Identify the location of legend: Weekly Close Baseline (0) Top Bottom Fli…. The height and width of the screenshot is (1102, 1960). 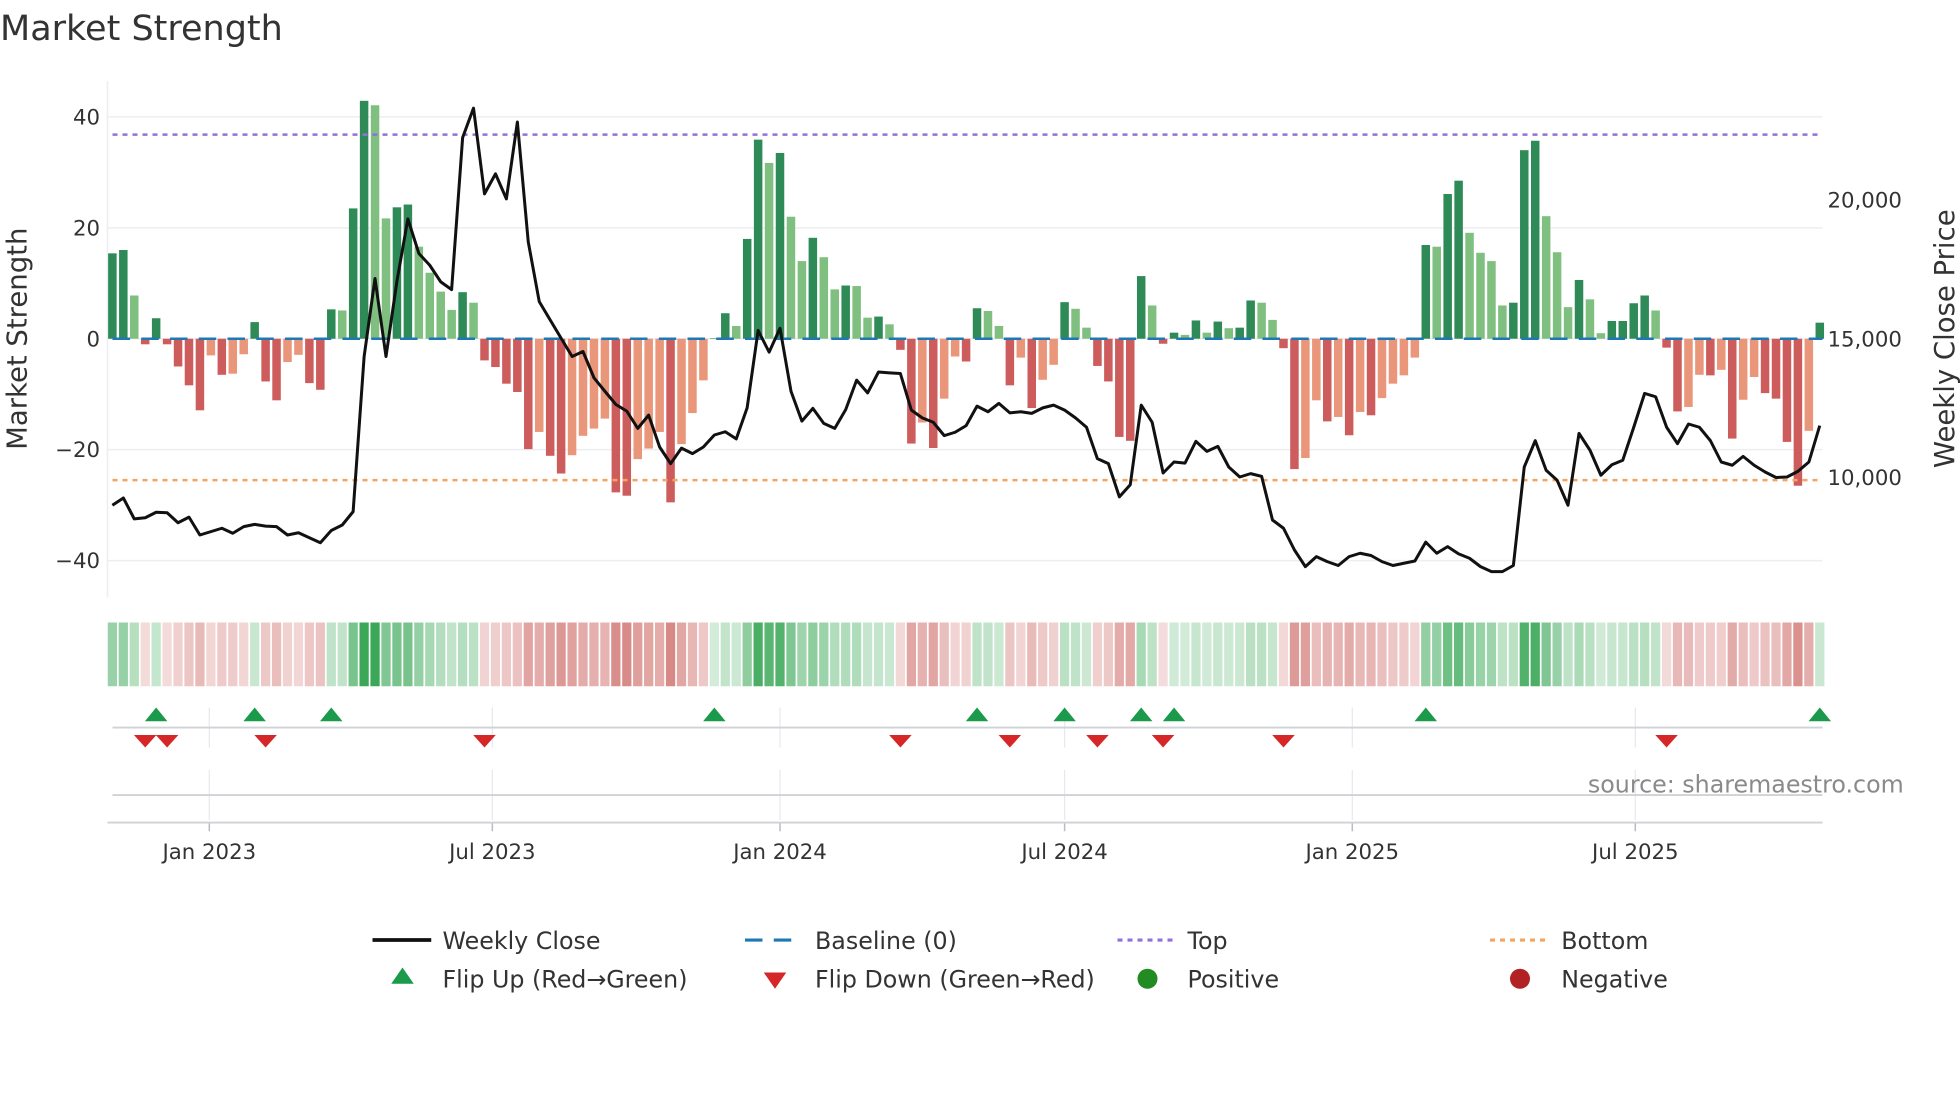
(1020, 960).